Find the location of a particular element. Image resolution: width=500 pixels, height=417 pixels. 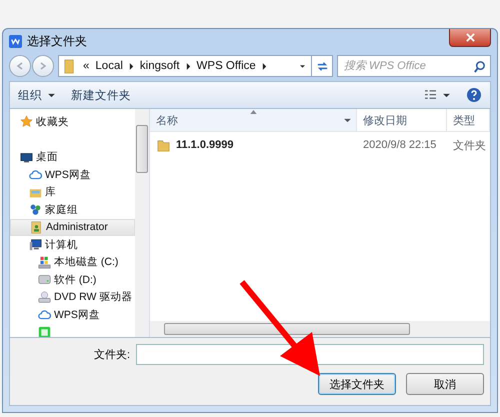

list-view-icon is located at coordinates (430, 95).